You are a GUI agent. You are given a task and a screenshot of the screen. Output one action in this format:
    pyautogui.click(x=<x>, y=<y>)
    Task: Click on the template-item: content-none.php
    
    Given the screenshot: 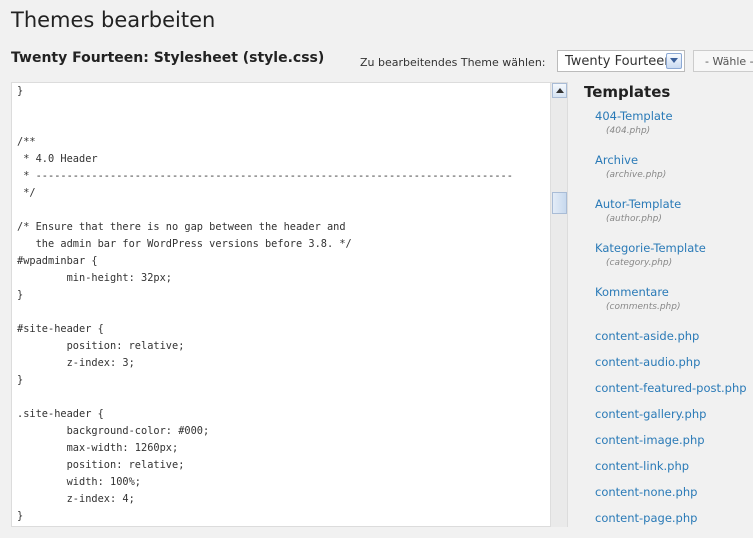 What is the action you would take?
    pyautogui.click(x=674, y=499)
    